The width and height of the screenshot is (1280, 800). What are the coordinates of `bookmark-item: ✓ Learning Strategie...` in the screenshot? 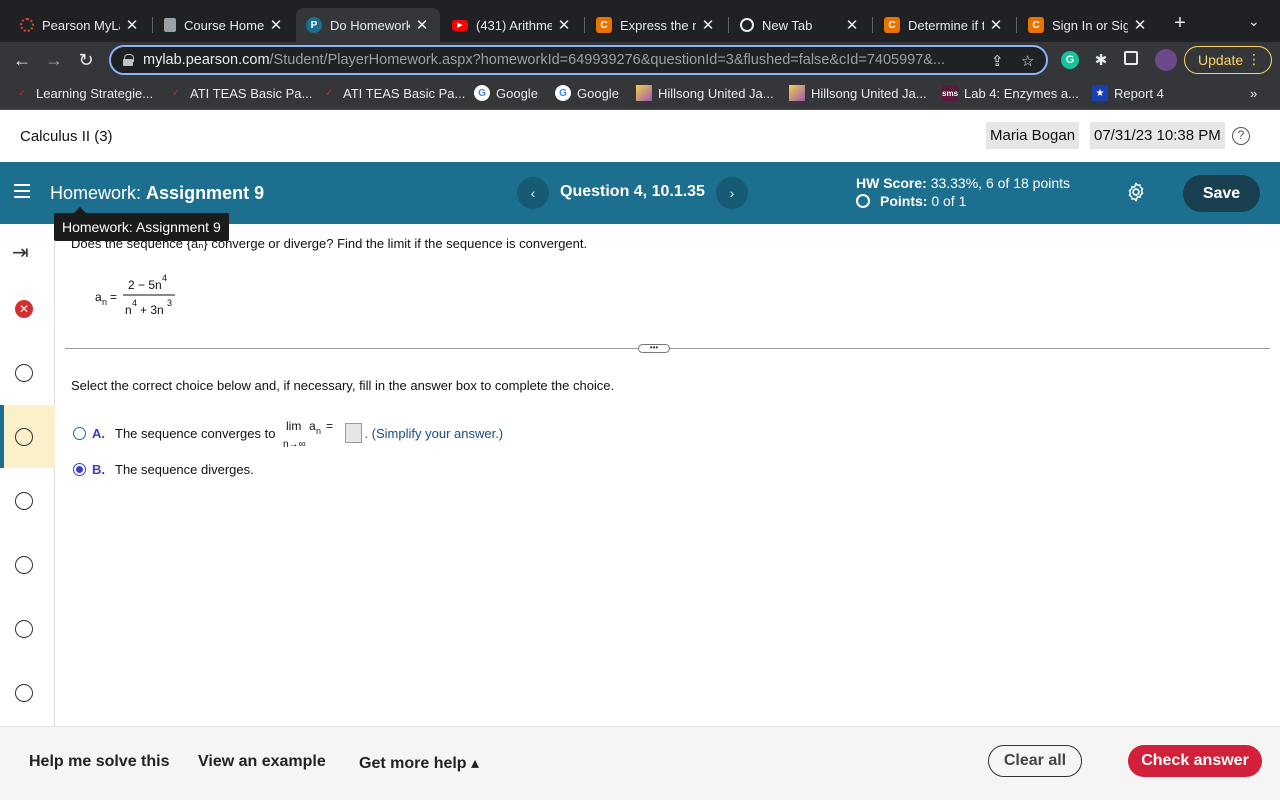 It's located at (83, 93).